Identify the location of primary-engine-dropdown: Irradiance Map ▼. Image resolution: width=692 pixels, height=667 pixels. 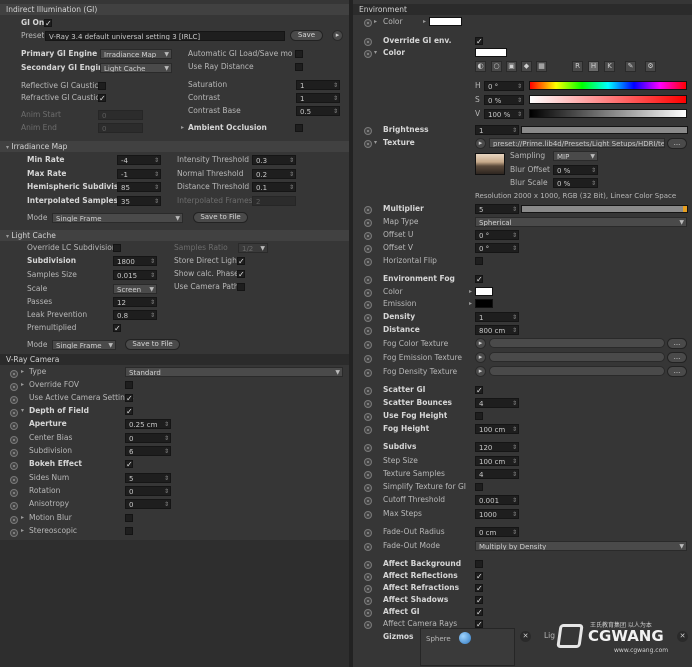
(136, 54).